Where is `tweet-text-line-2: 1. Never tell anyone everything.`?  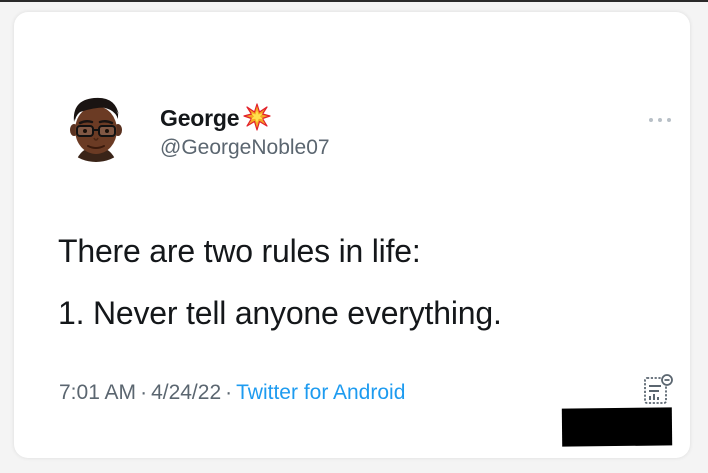
tweet-text-line-2: 1. Never tell anyone everything. is located at coordinates (280, 313).